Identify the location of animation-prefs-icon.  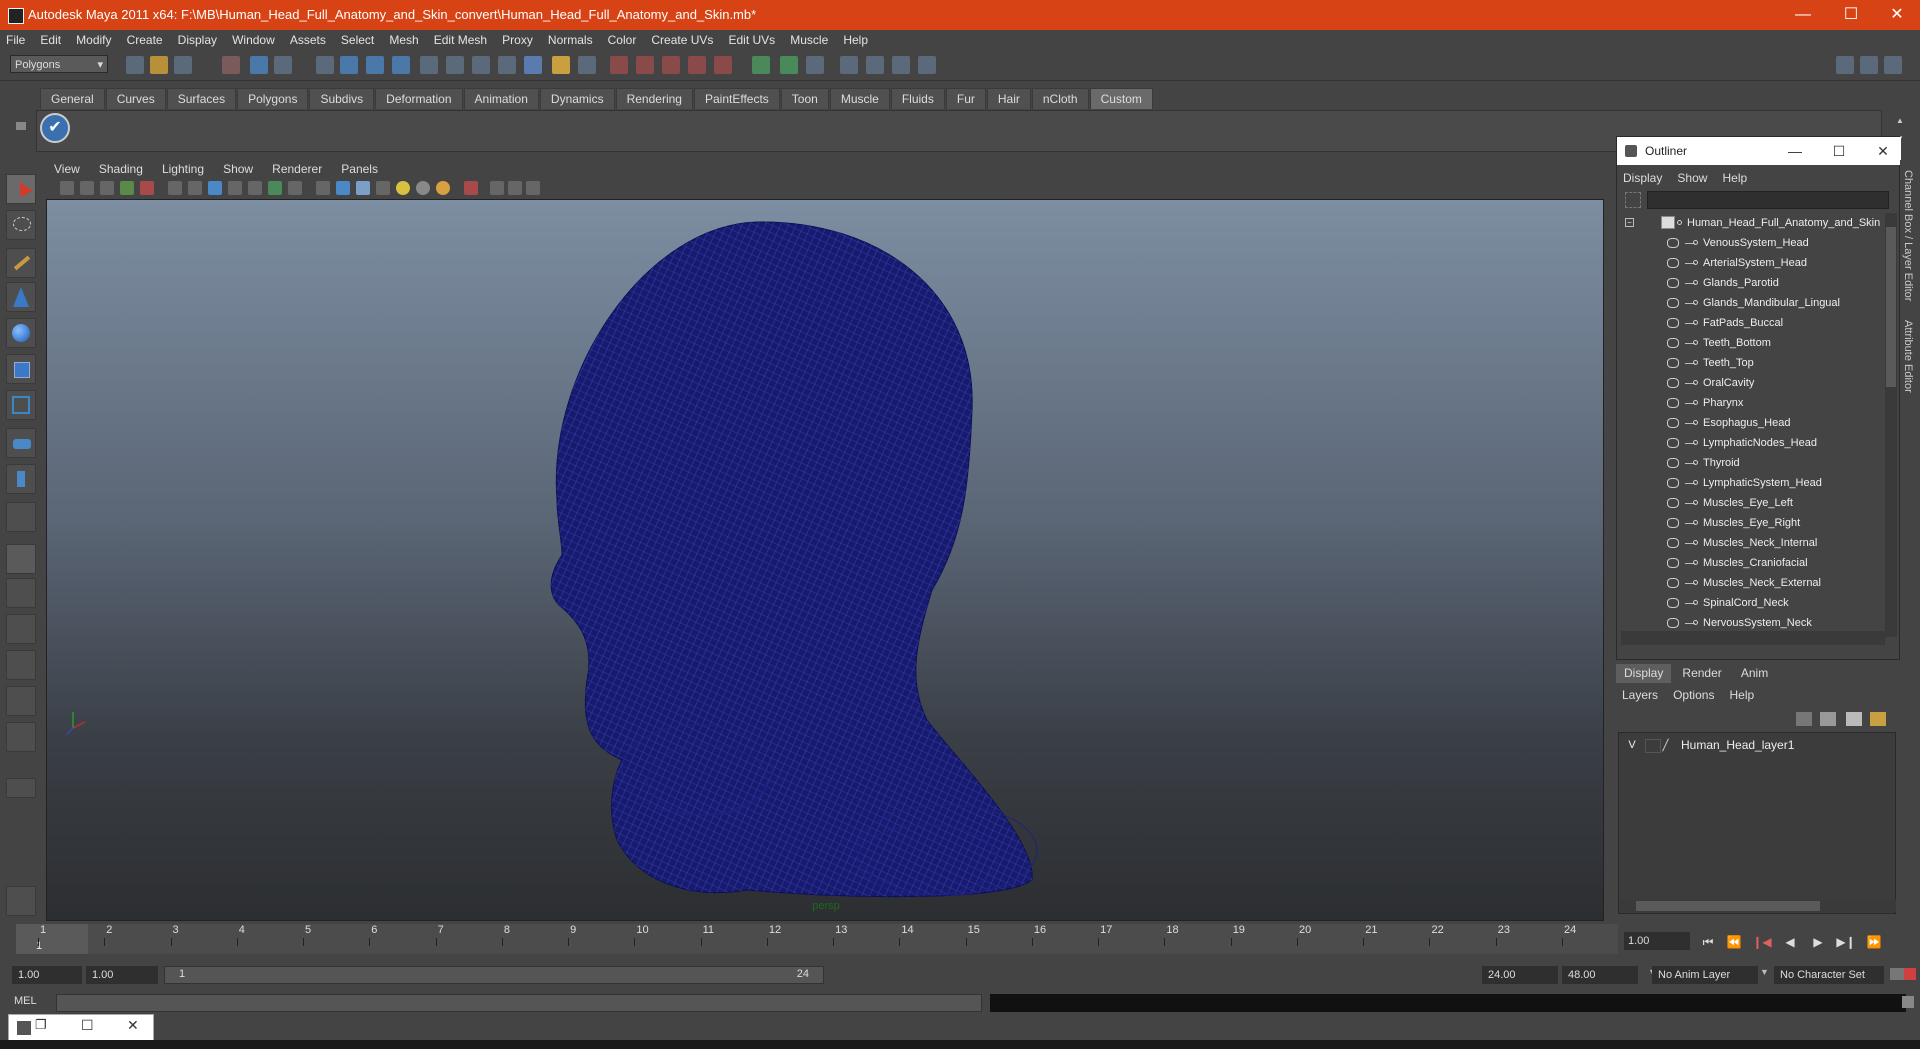
(1910, 974).